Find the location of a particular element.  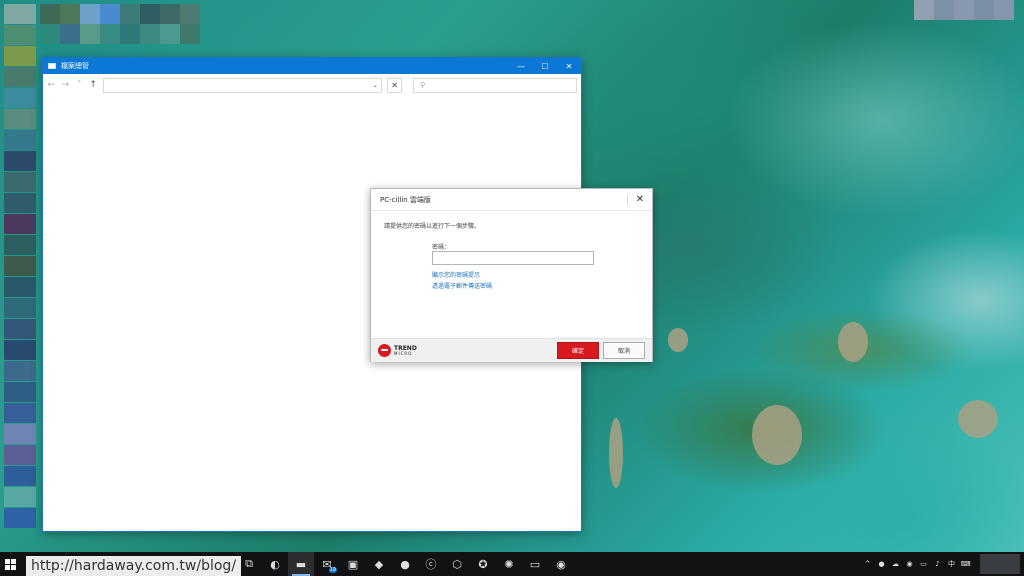

explorer-titlebar: 檔案總管 — ☐ ✕ is located at coordinates (312, 66).